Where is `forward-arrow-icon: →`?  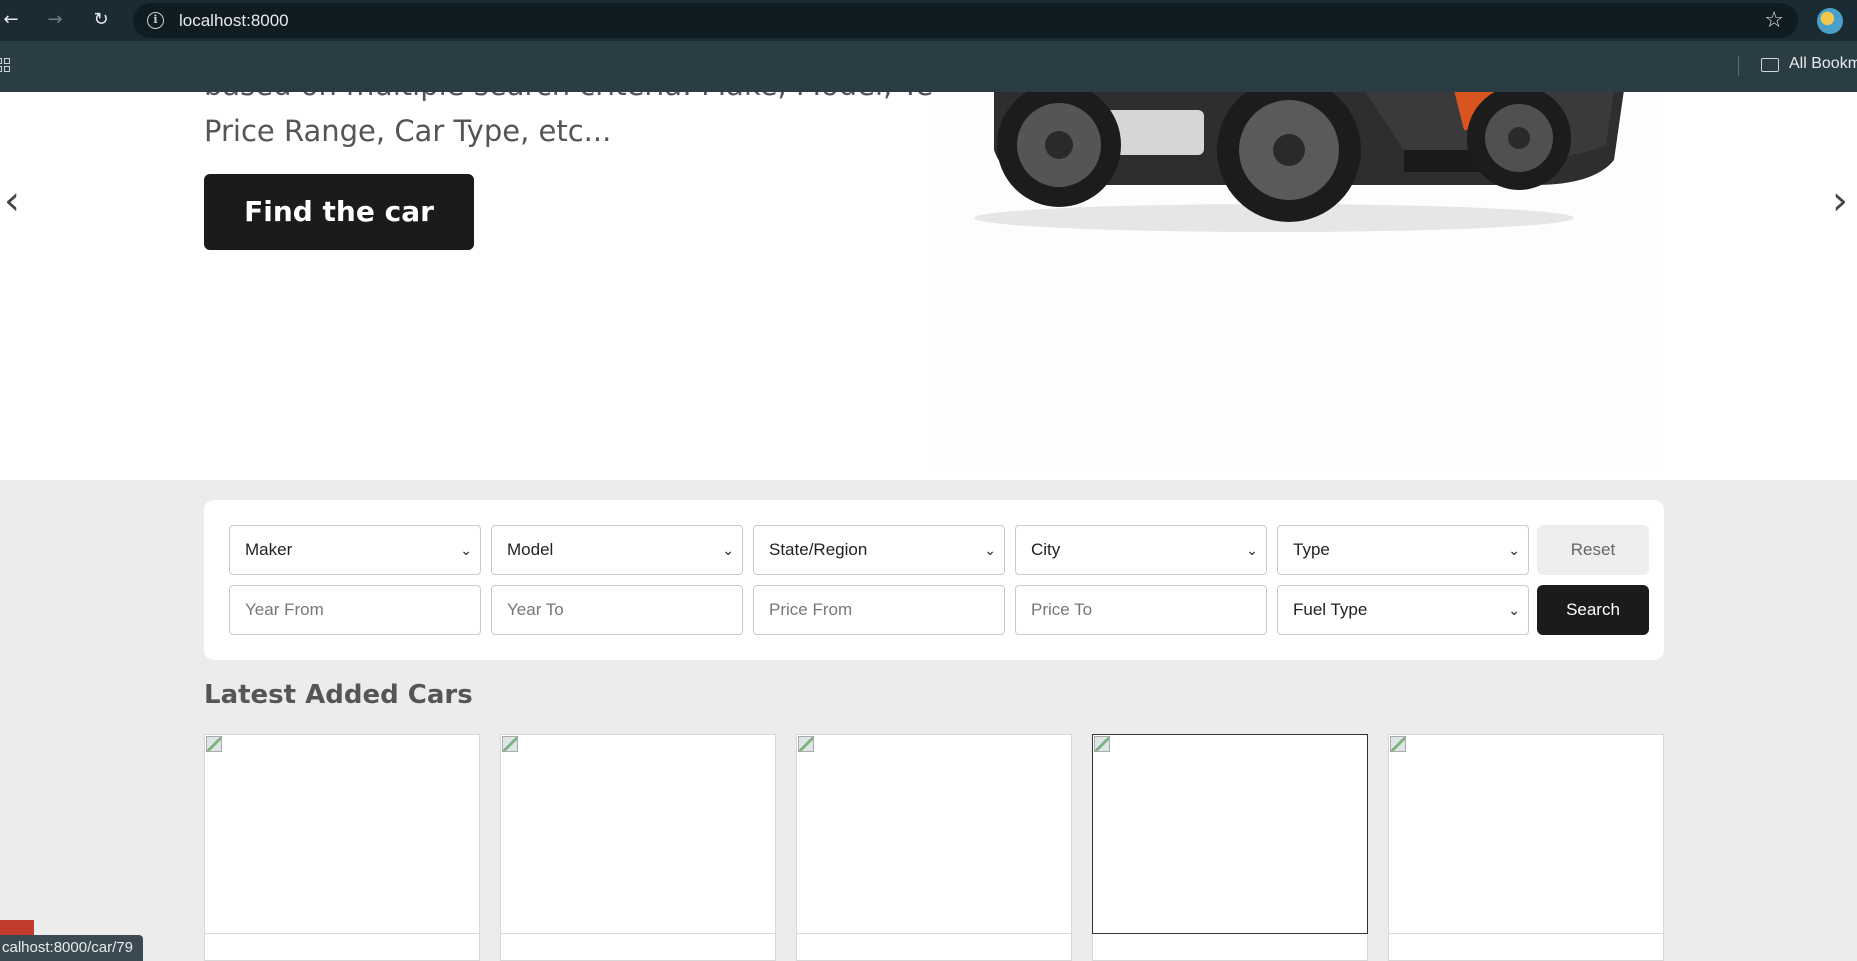 forward-arrow-icon: → is located at coordinates (55, 20).